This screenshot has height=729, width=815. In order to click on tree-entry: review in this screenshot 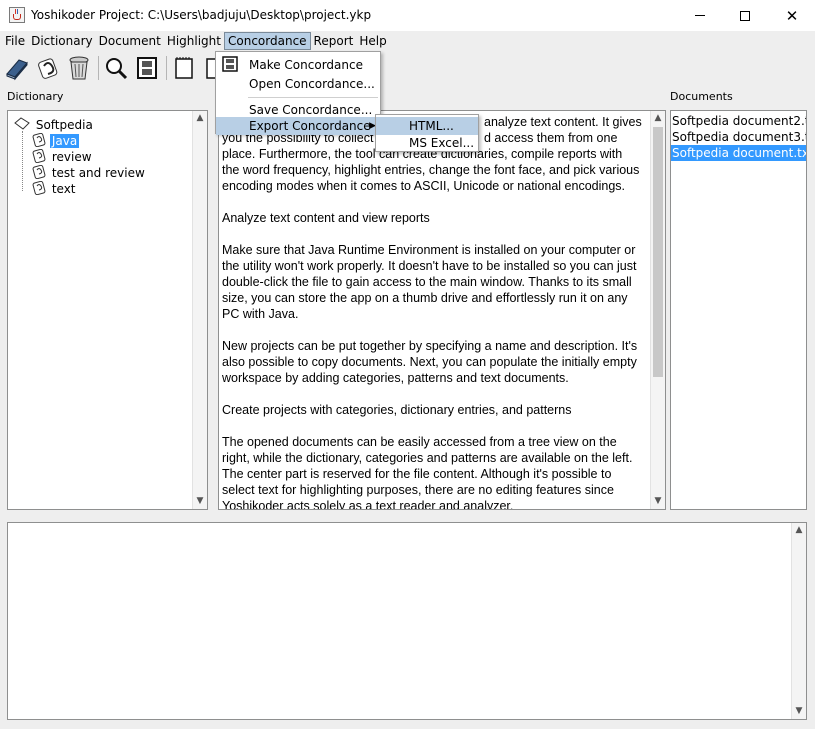, I will do `click(63, 156)`.